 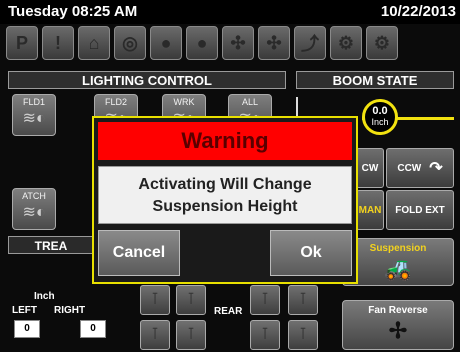 I want to click on warning-icon: !, so click(x=58, y=43).